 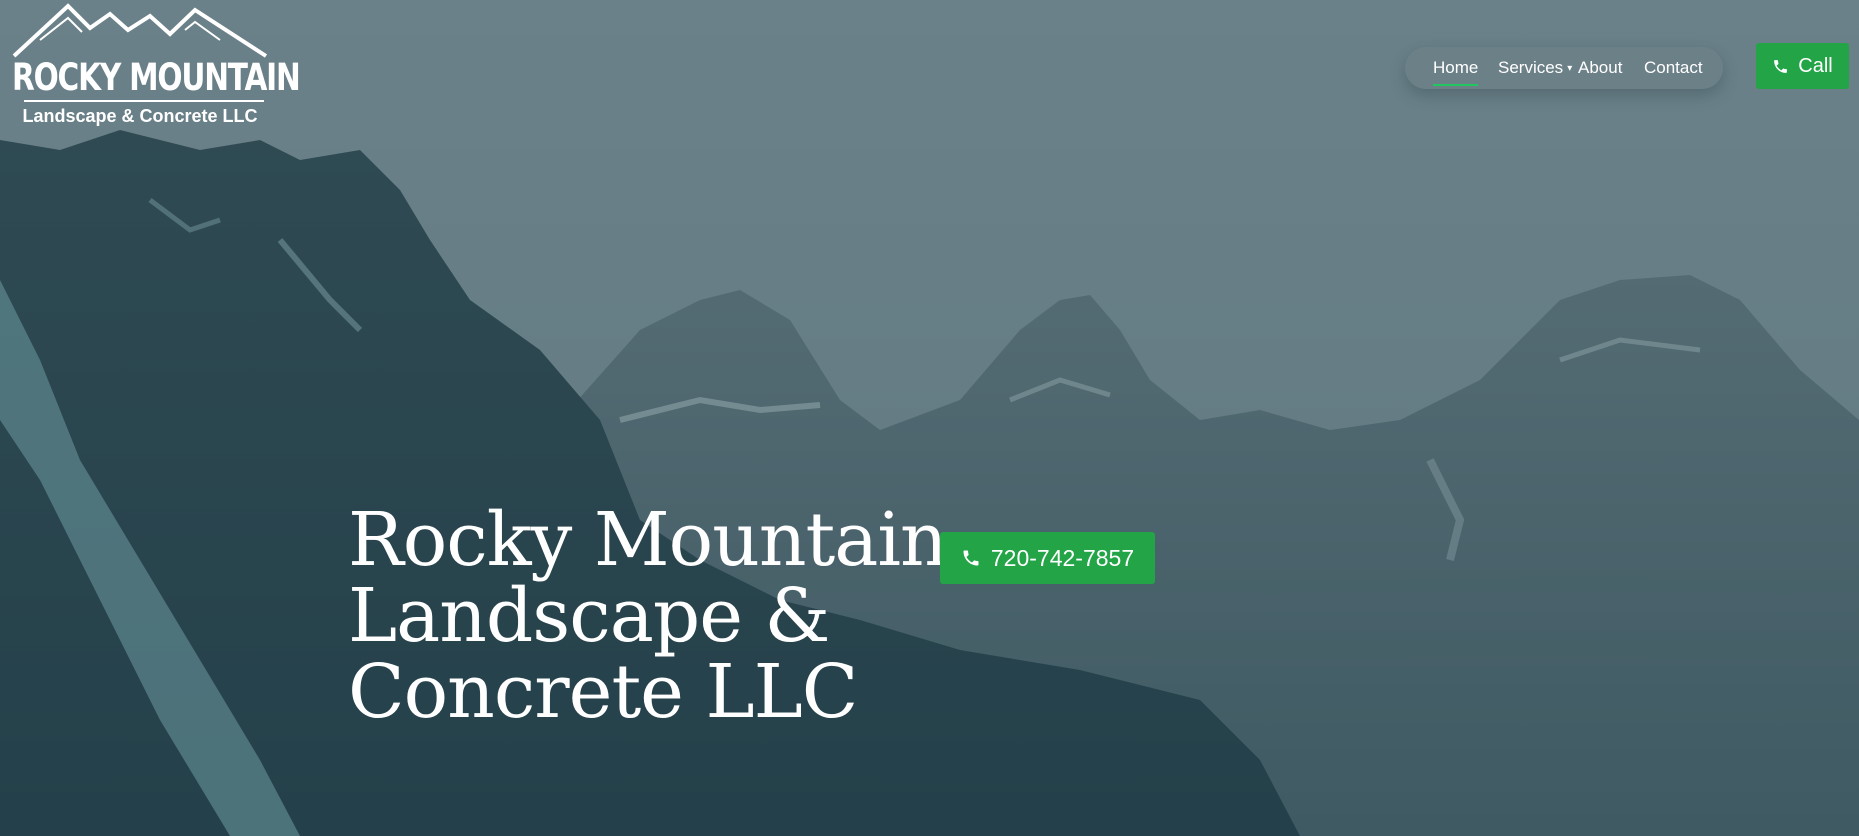 What do you see at coordinates (156, 77) in the screenshot?
I see `logo-title: ROCKY MOUNTAIN` at bounding box center [156, 77].